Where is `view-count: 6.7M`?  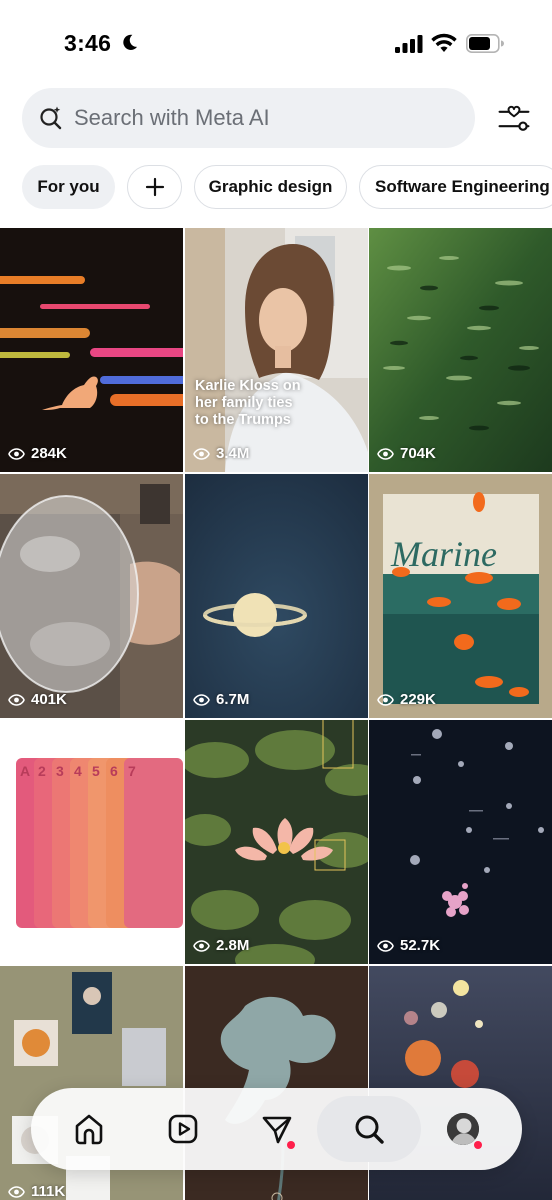
view-count: 6.7M is located at coordinates (221, 699).